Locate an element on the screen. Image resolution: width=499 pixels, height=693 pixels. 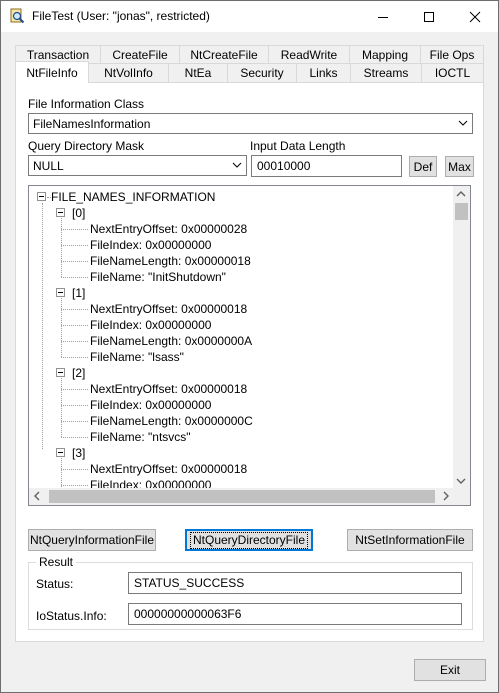
tab-streams: Streams is located at coordinates (386, 72).